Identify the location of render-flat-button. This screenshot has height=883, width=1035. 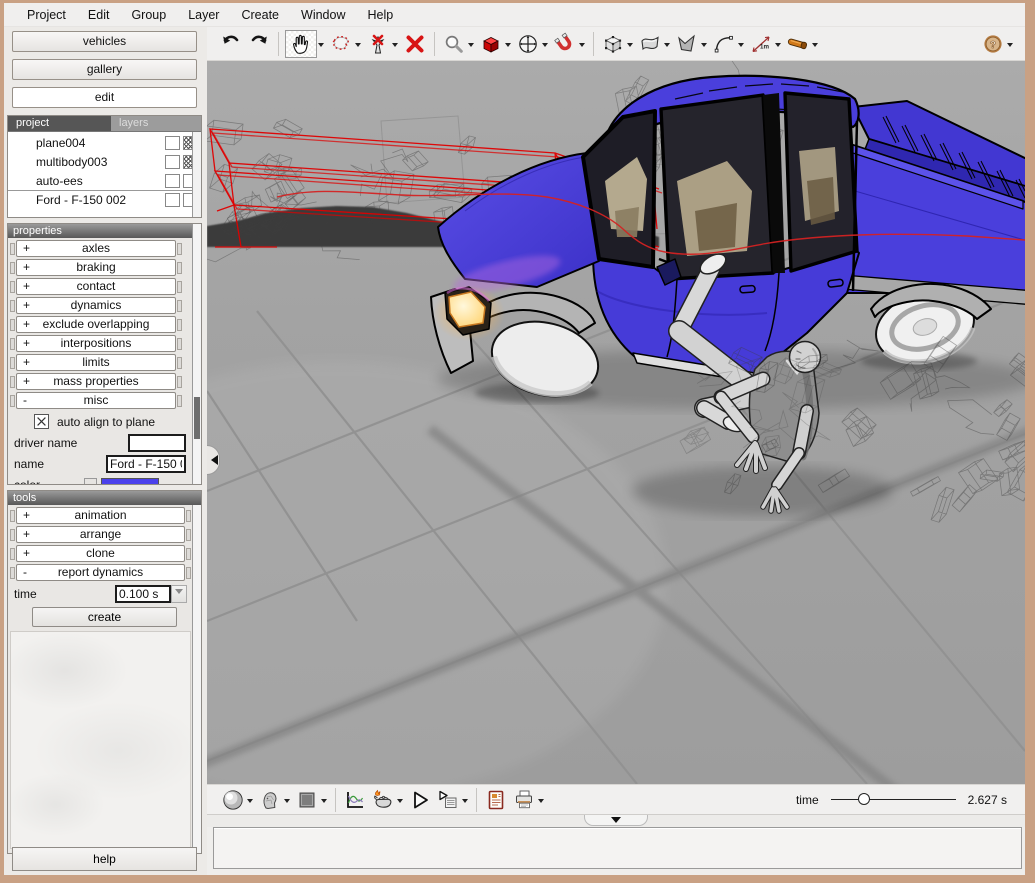
(307, 800).